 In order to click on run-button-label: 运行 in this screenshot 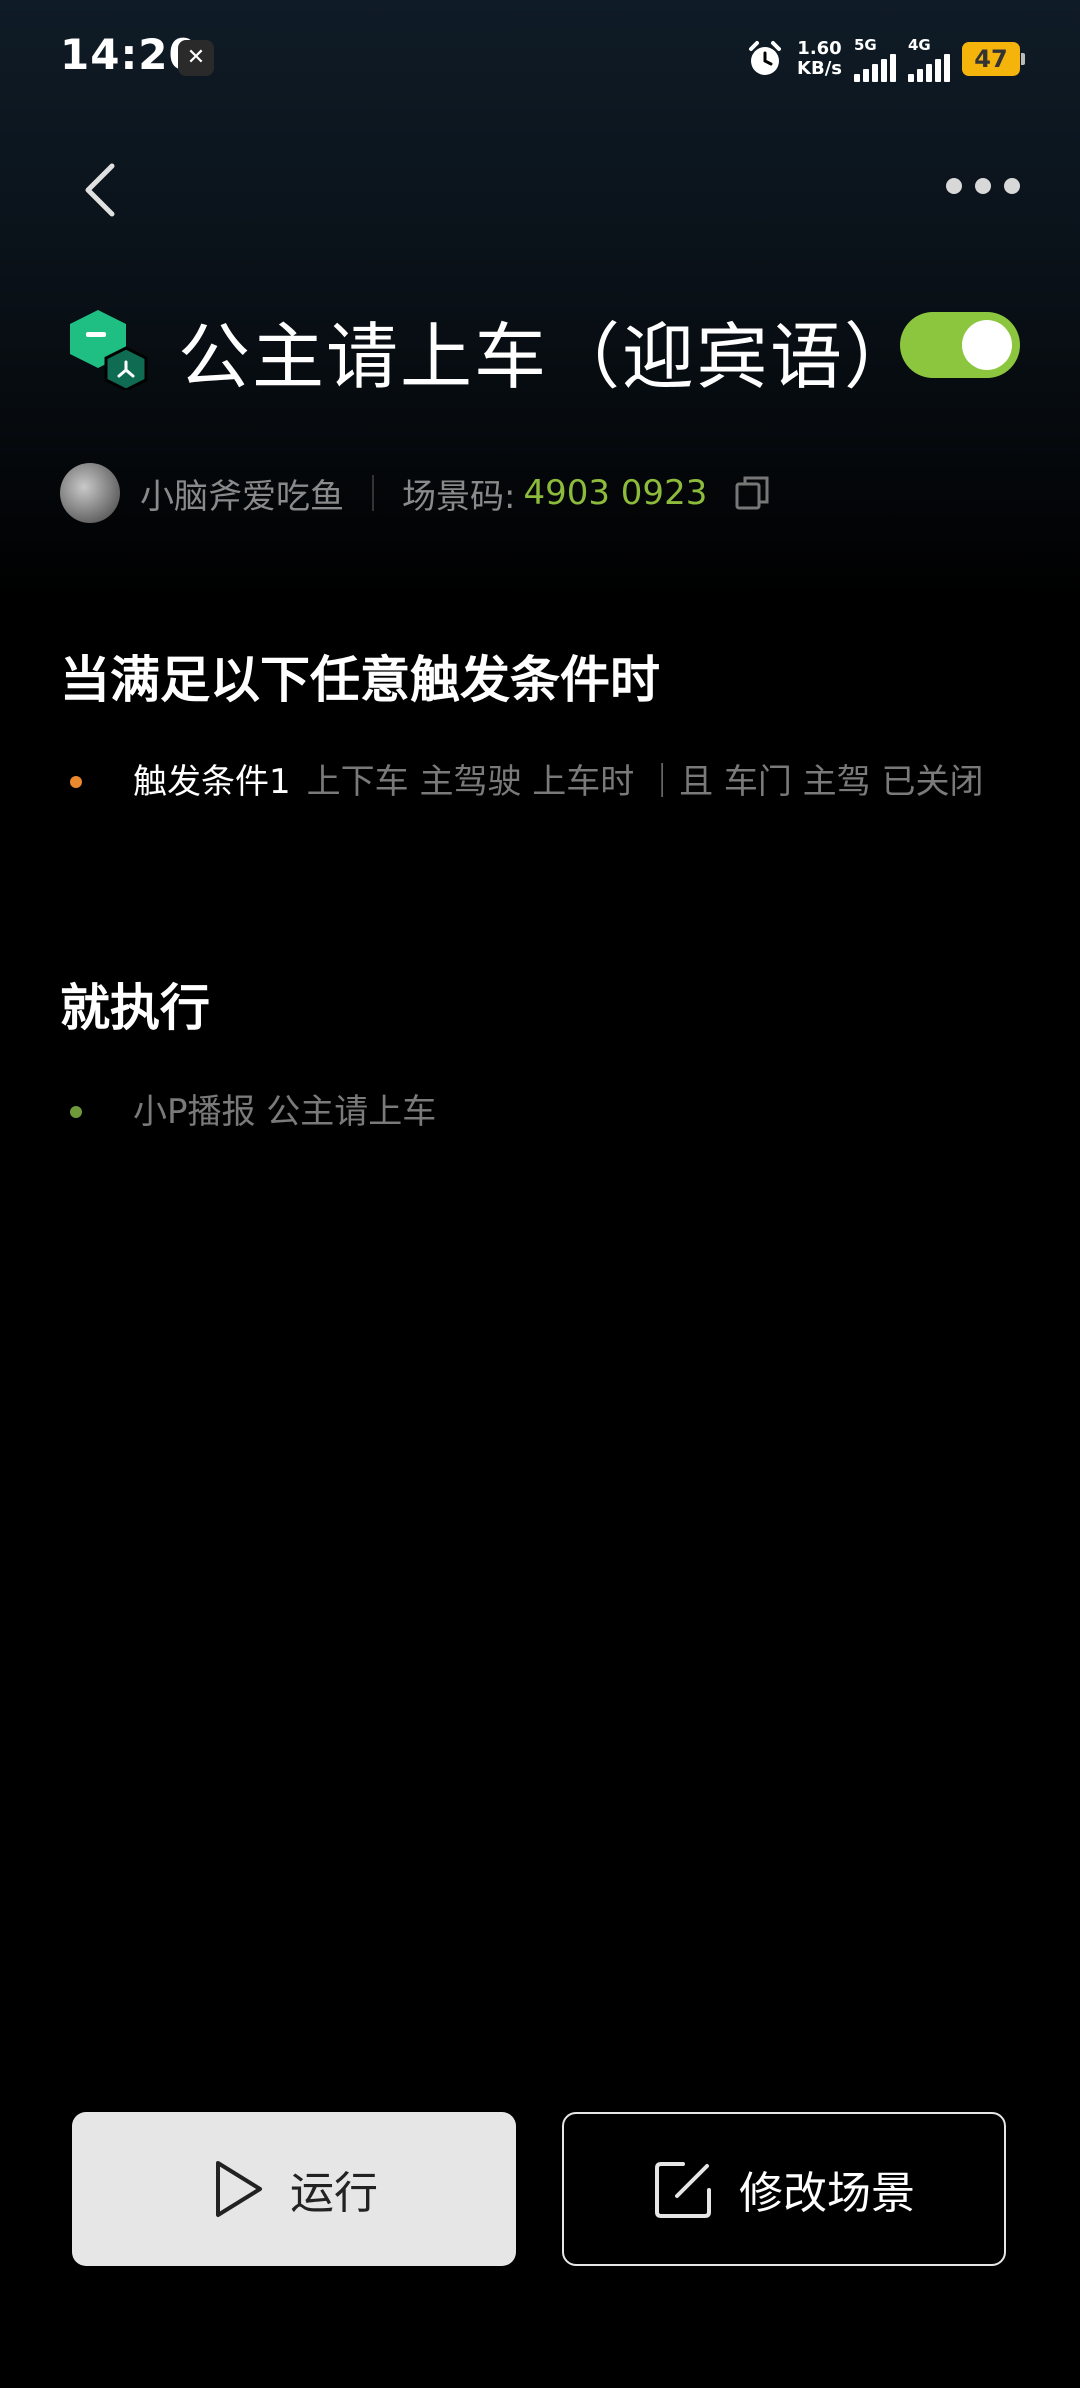, I will do `click(334, 2193)`.